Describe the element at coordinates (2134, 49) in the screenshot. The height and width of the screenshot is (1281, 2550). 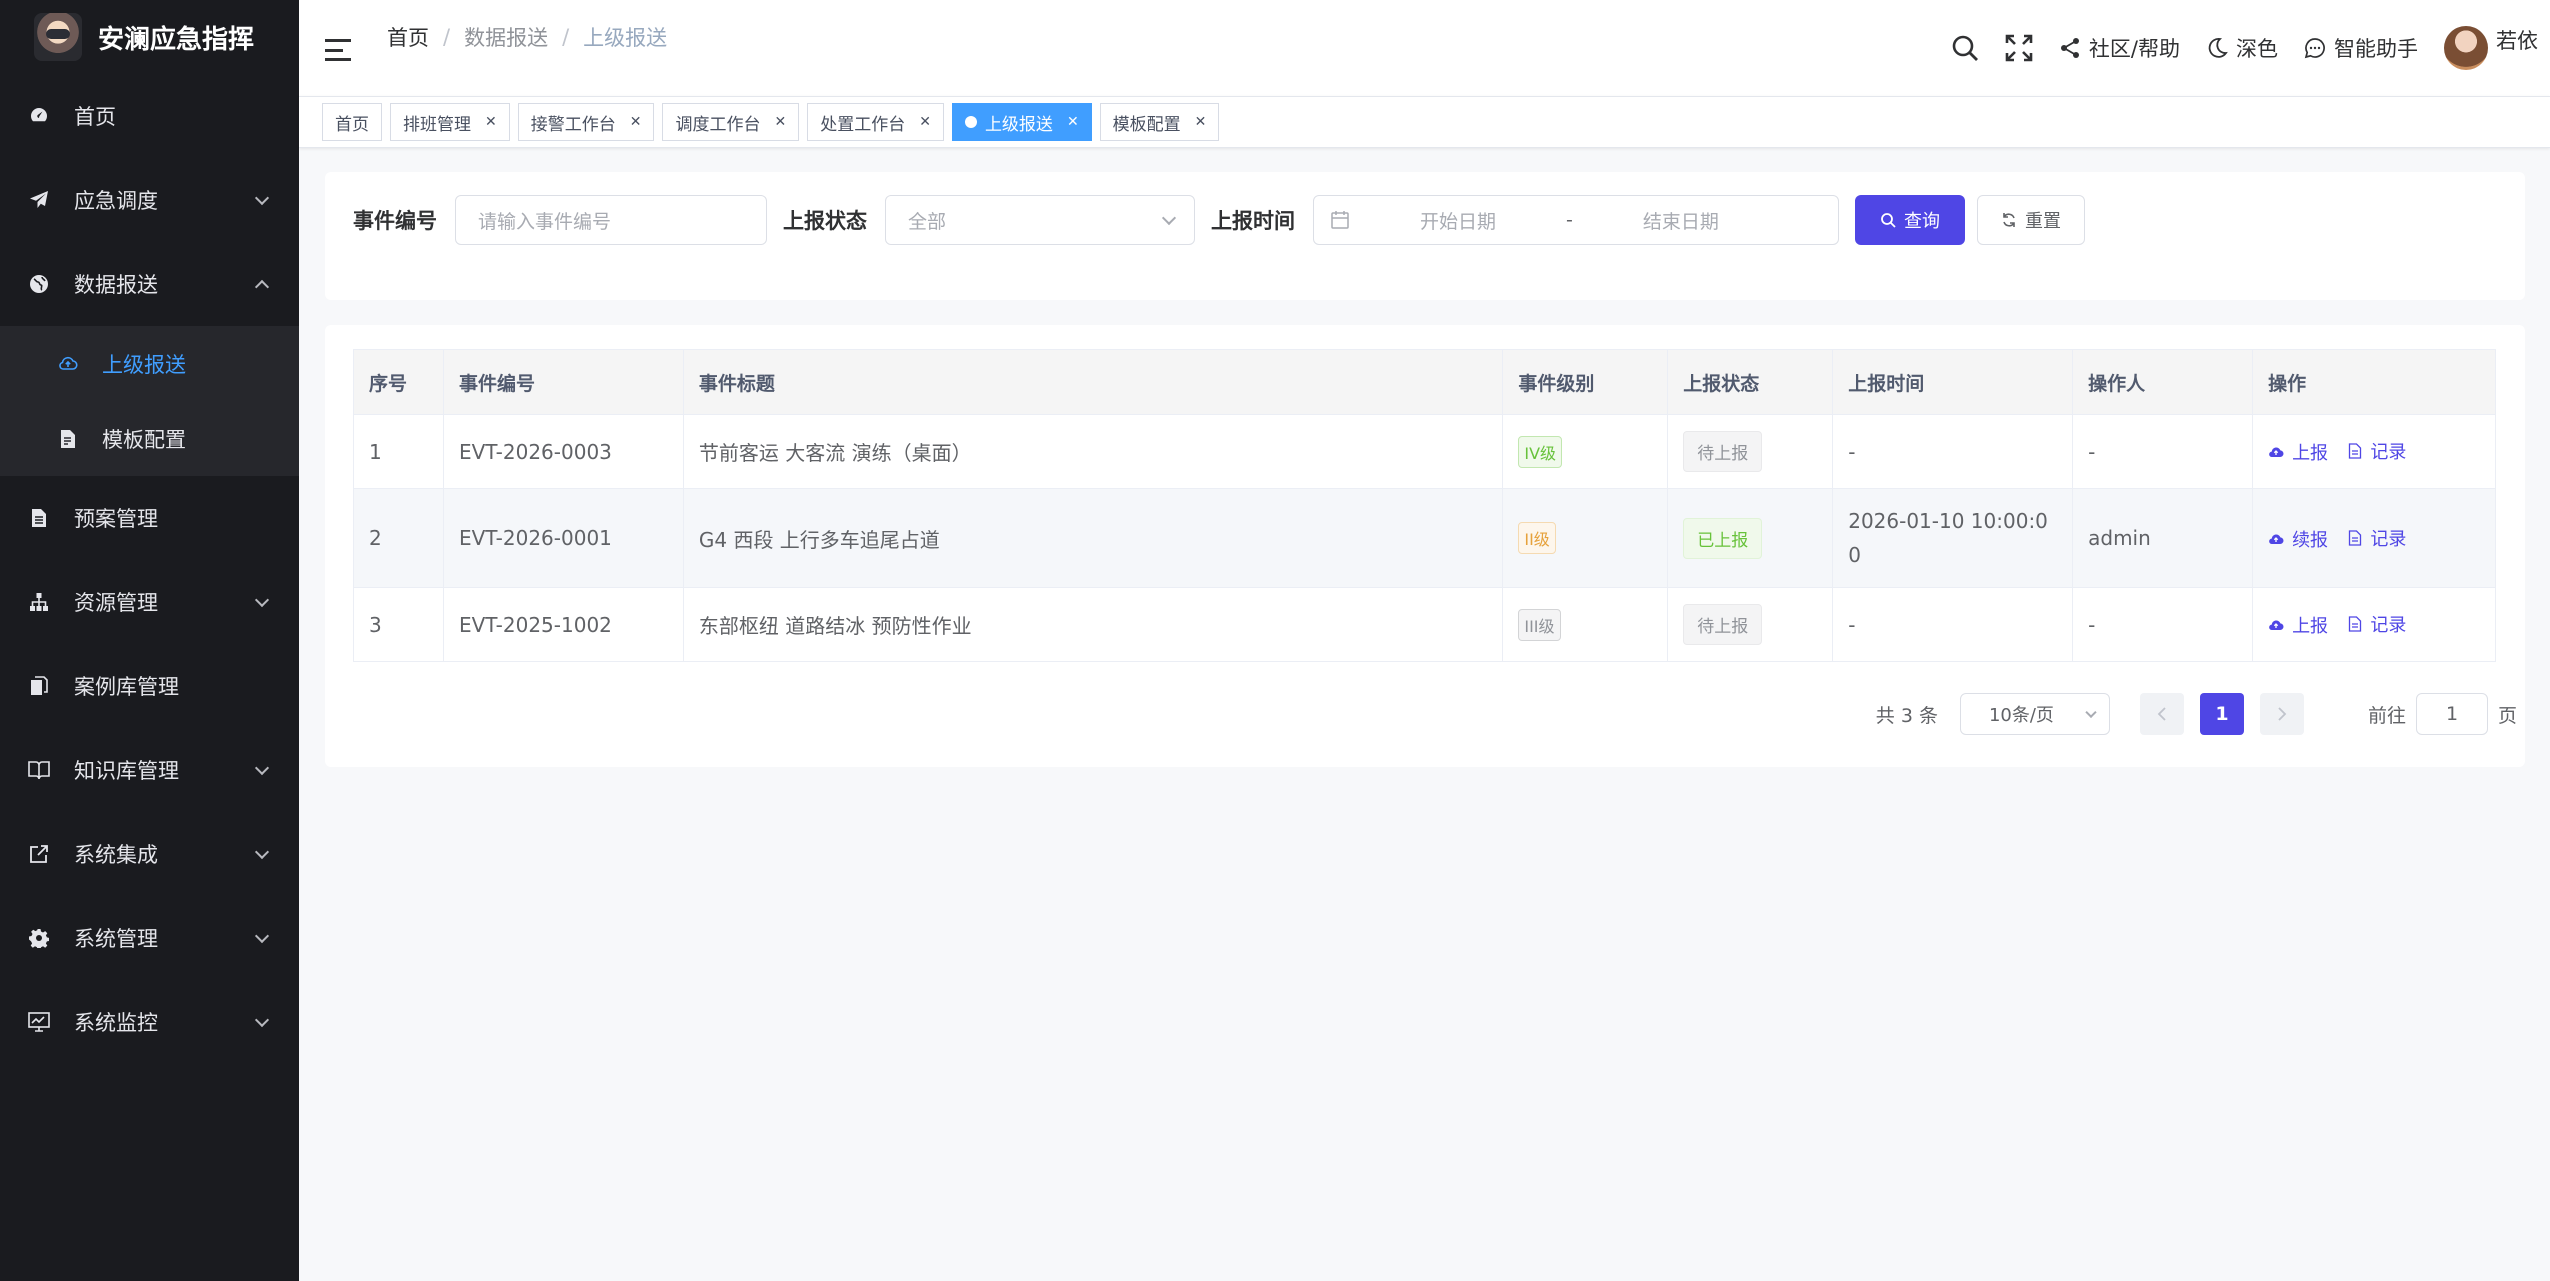
I see `community-help-label: 社区/帮助` at that location.